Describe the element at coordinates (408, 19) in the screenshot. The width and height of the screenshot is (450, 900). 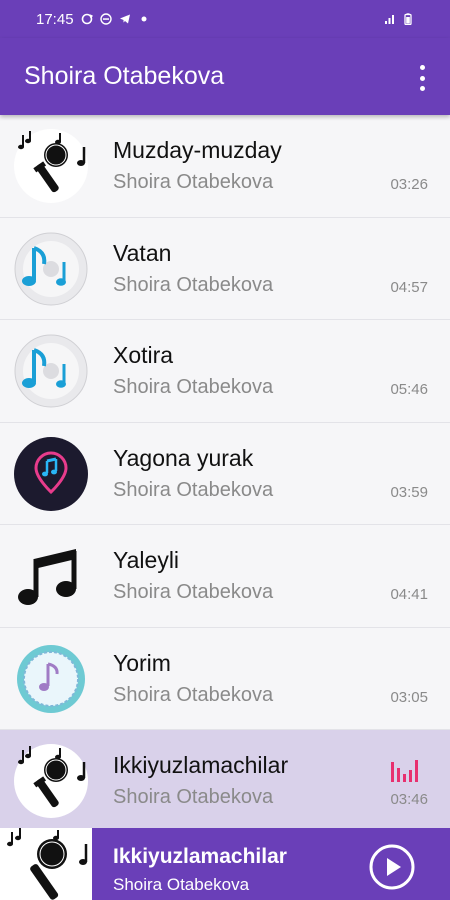
I see `battery-icon` at that location.